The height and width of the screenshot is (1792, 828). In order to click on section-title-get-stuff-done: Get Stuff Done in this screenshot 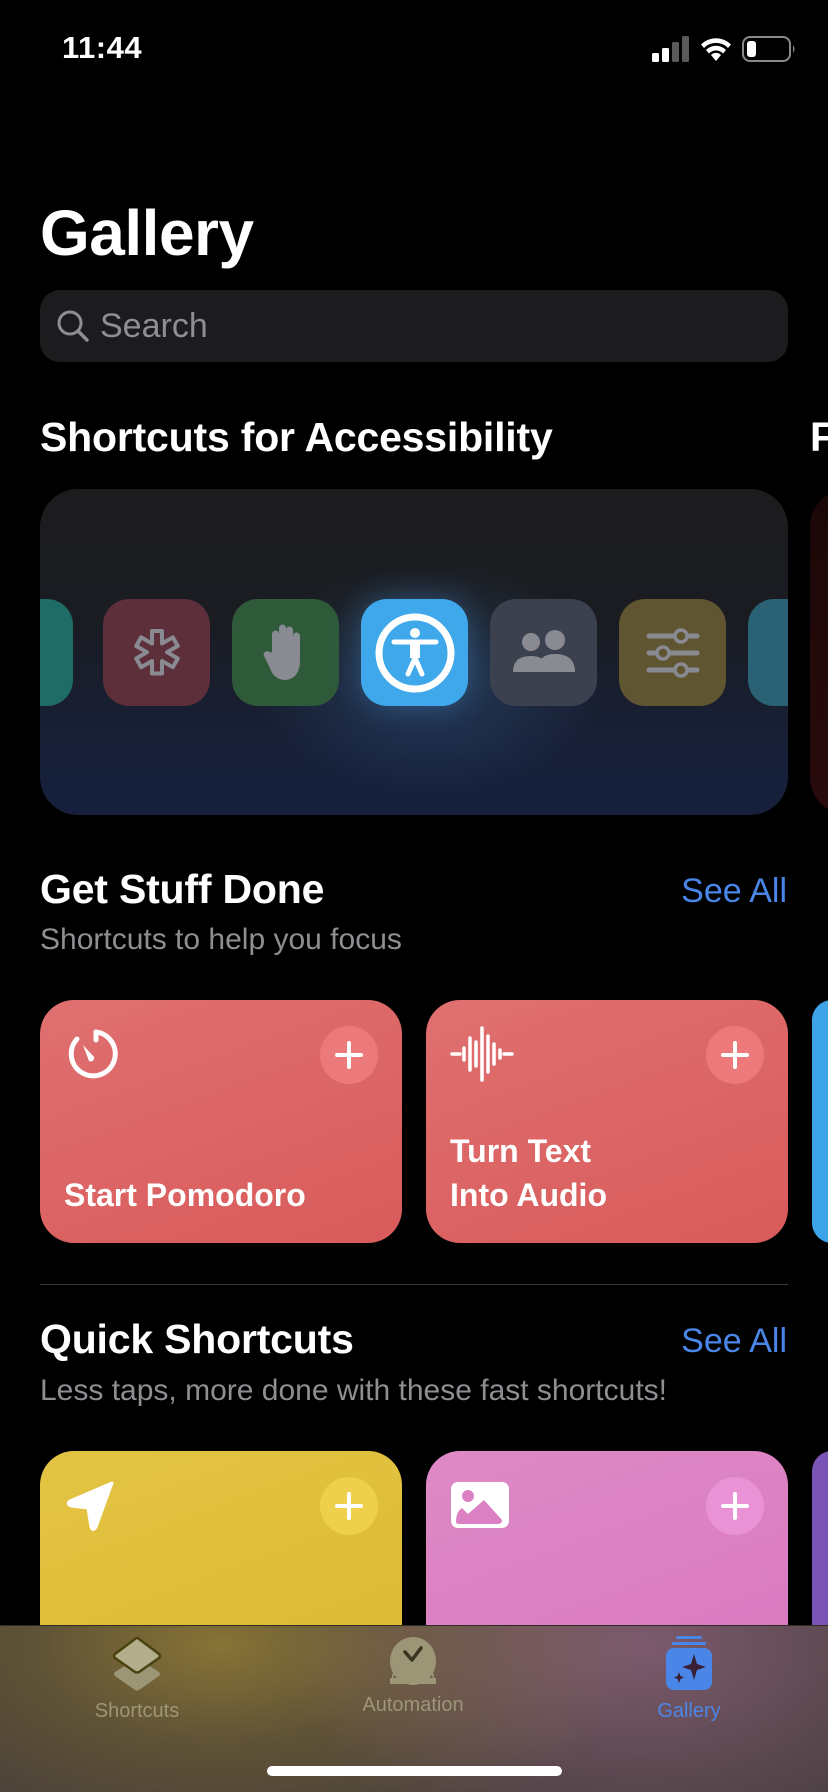, I will do `click(182, 889)`.